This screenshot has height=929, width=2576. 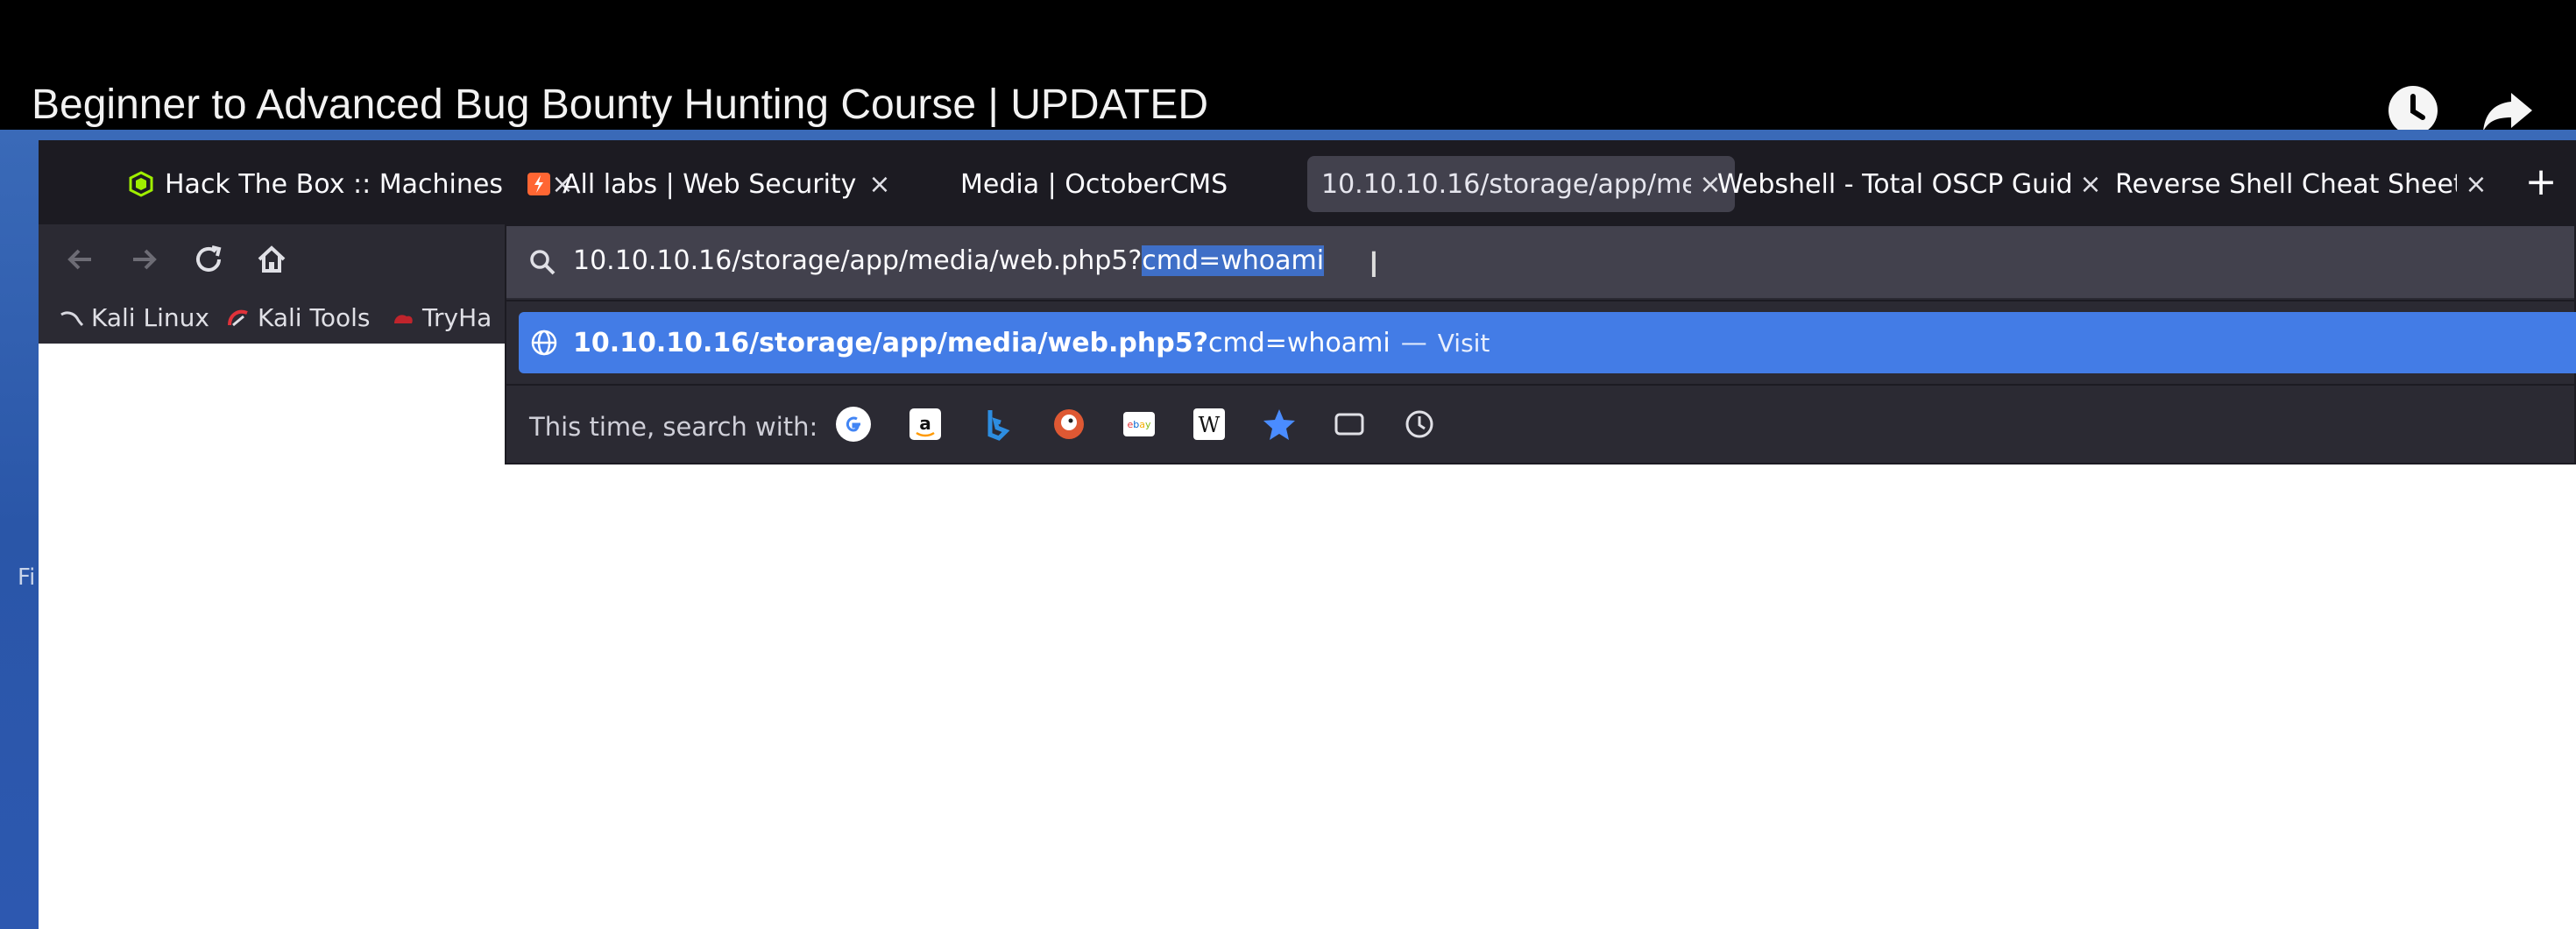 I want to click on bookmark-label: Kali Linux, so click(x=150, y=317).